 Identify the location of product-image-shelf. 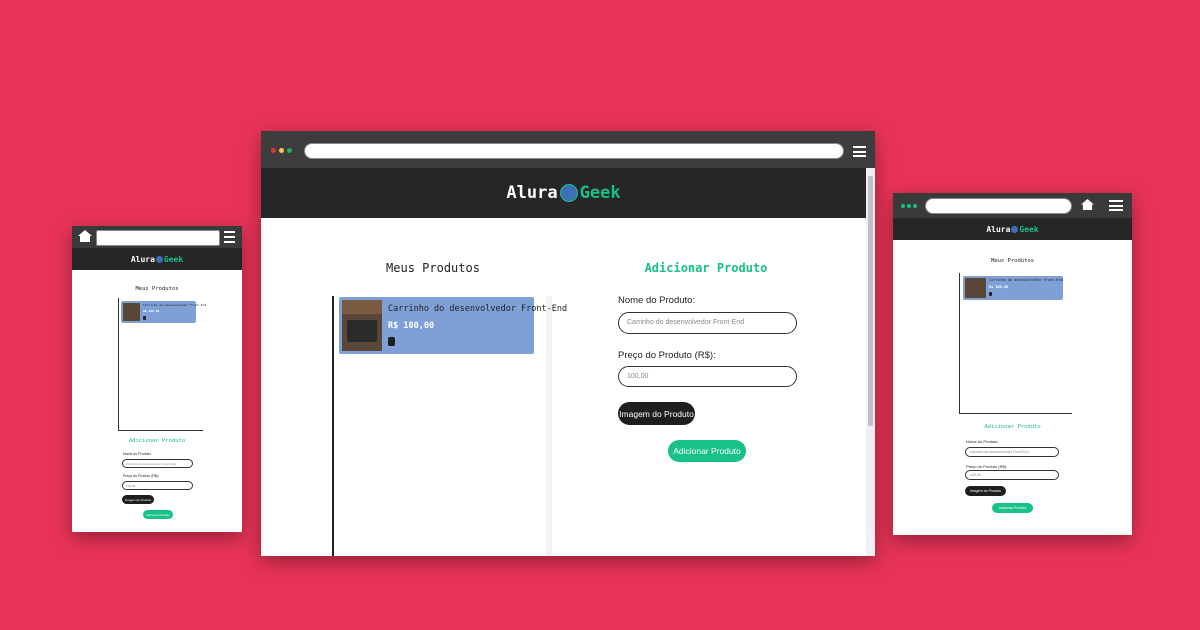
(362, 307).